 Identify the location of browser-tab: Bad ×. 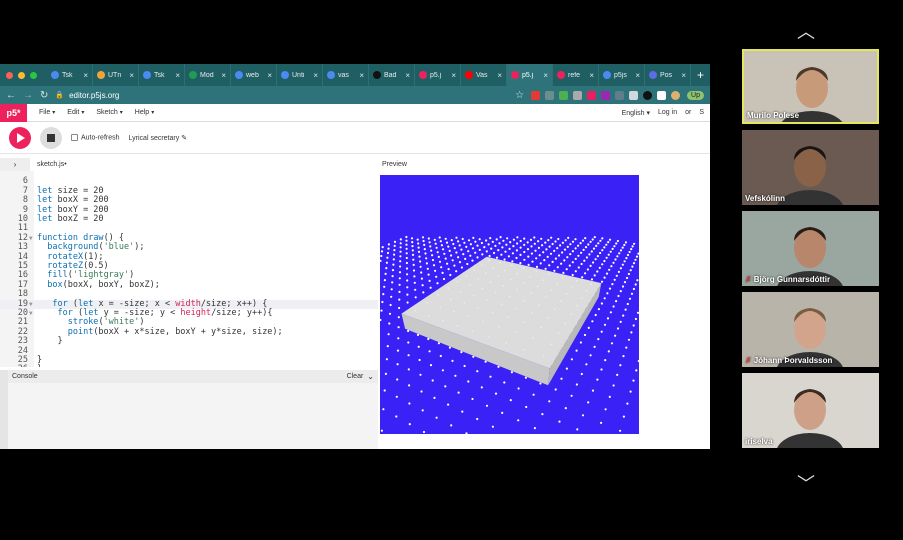
(392, 75).